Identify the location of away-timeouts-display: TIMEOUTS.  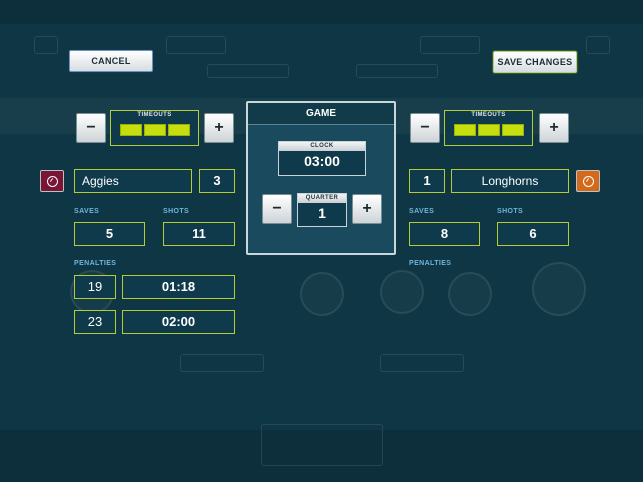
(488, 128).